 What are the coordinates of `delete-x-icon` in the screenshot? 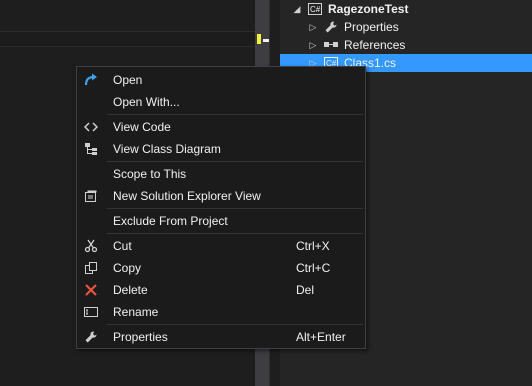 It's located at (91, 290).